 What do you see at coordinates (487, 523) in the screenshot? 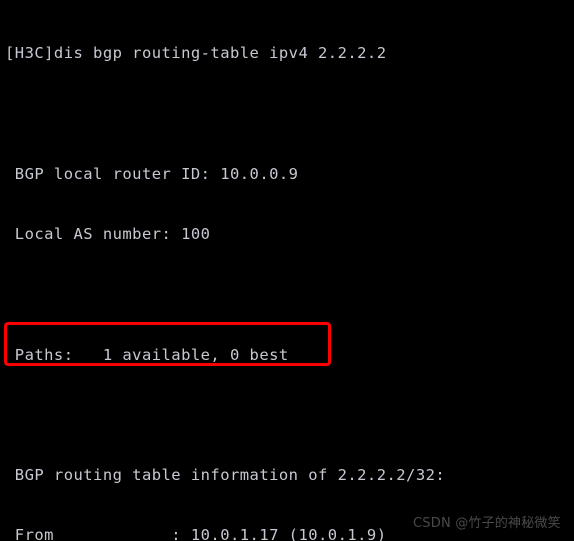
I see `watermark-text: CSDN @竹子的神秘微笑` at bounding box center [487, 523].